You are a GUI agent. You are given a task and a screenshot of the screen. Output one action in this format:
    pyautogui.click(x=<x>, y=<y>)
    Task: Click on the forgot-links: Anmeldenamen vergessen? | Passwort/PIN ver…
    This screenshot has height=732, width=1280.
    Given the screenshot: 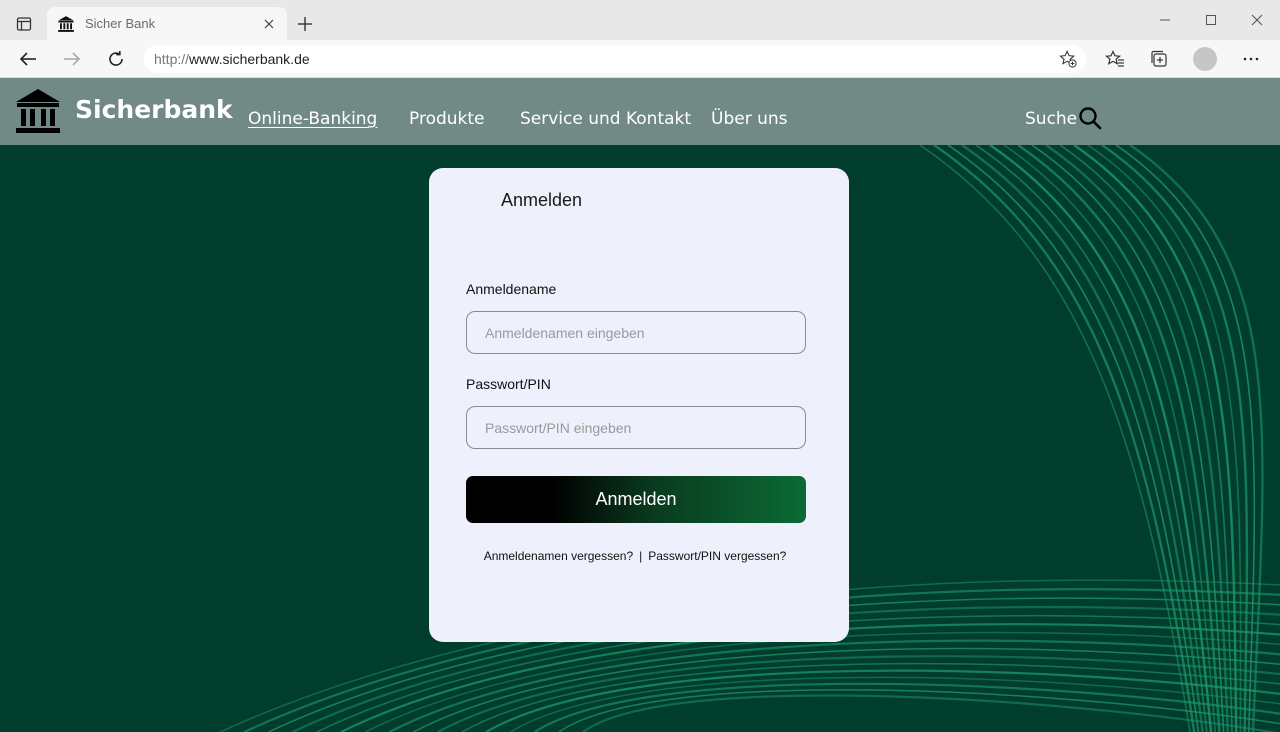 What is the action you would take?
    pyautogui.click(x=635, y=556)
    